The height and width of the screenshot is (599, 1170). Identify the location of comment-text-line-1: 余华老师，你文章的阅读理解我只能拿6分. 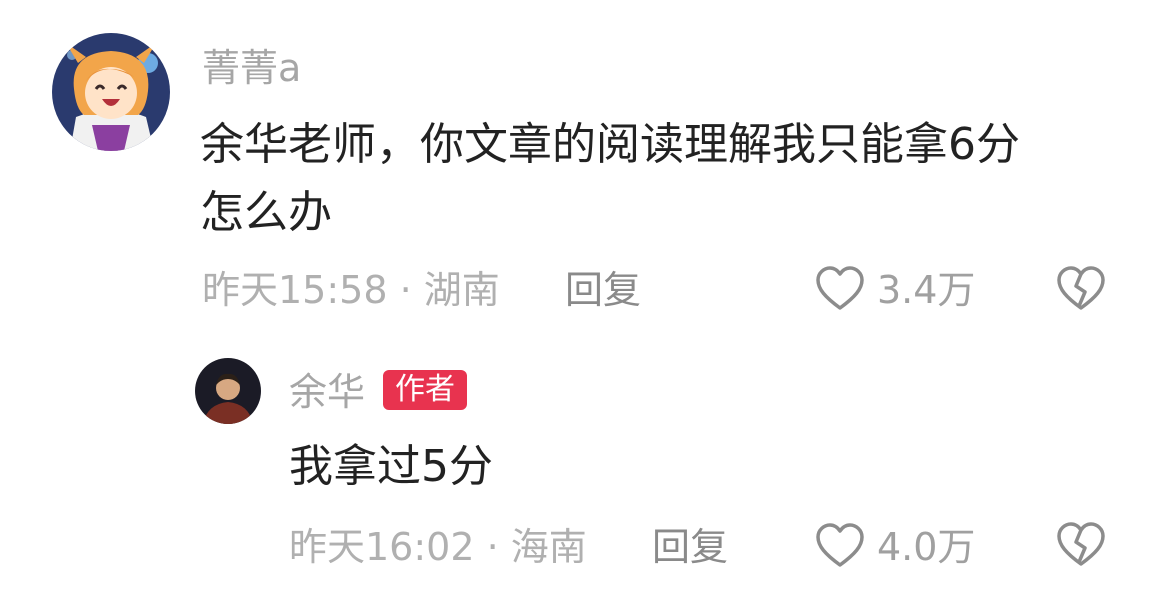
(610, 144).